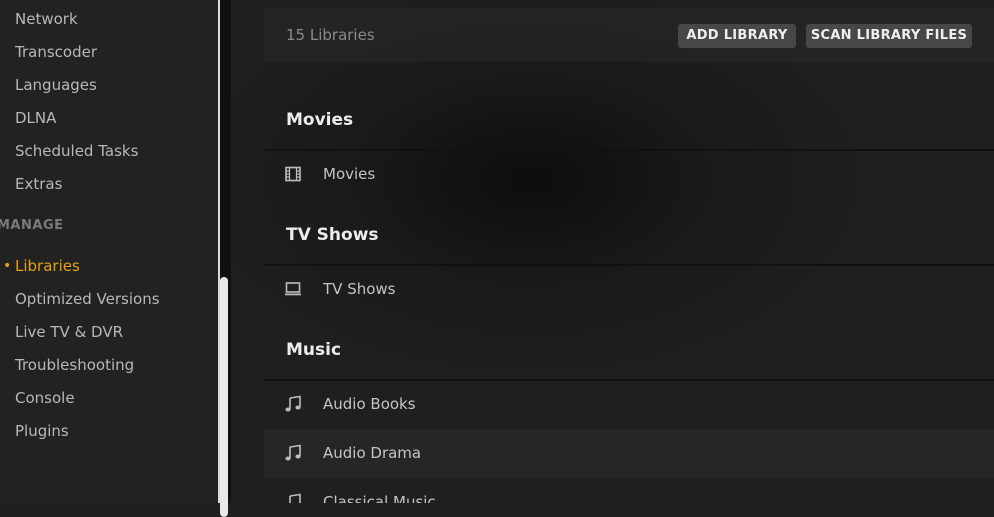 The width and height of the screenshot is (994, 517). What do you see at coordinates (76, 151) in the screenshot?
I see `sidebar-item-scheduled-tasks: Scheduled Tasks` at bounding box center [76, 151].